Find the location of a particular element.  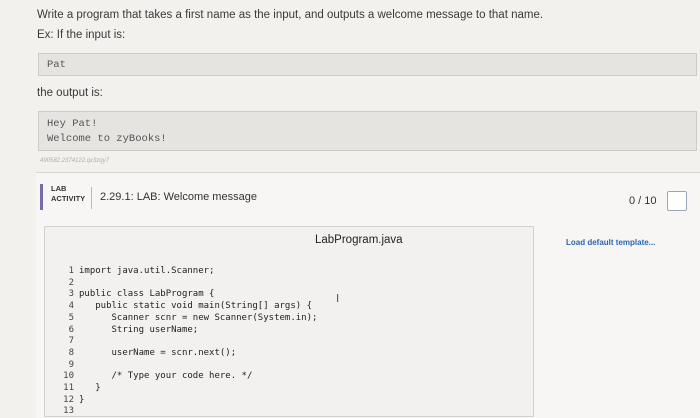

code-line: userName = scnr.next(); is located at coordinates (158, 353).